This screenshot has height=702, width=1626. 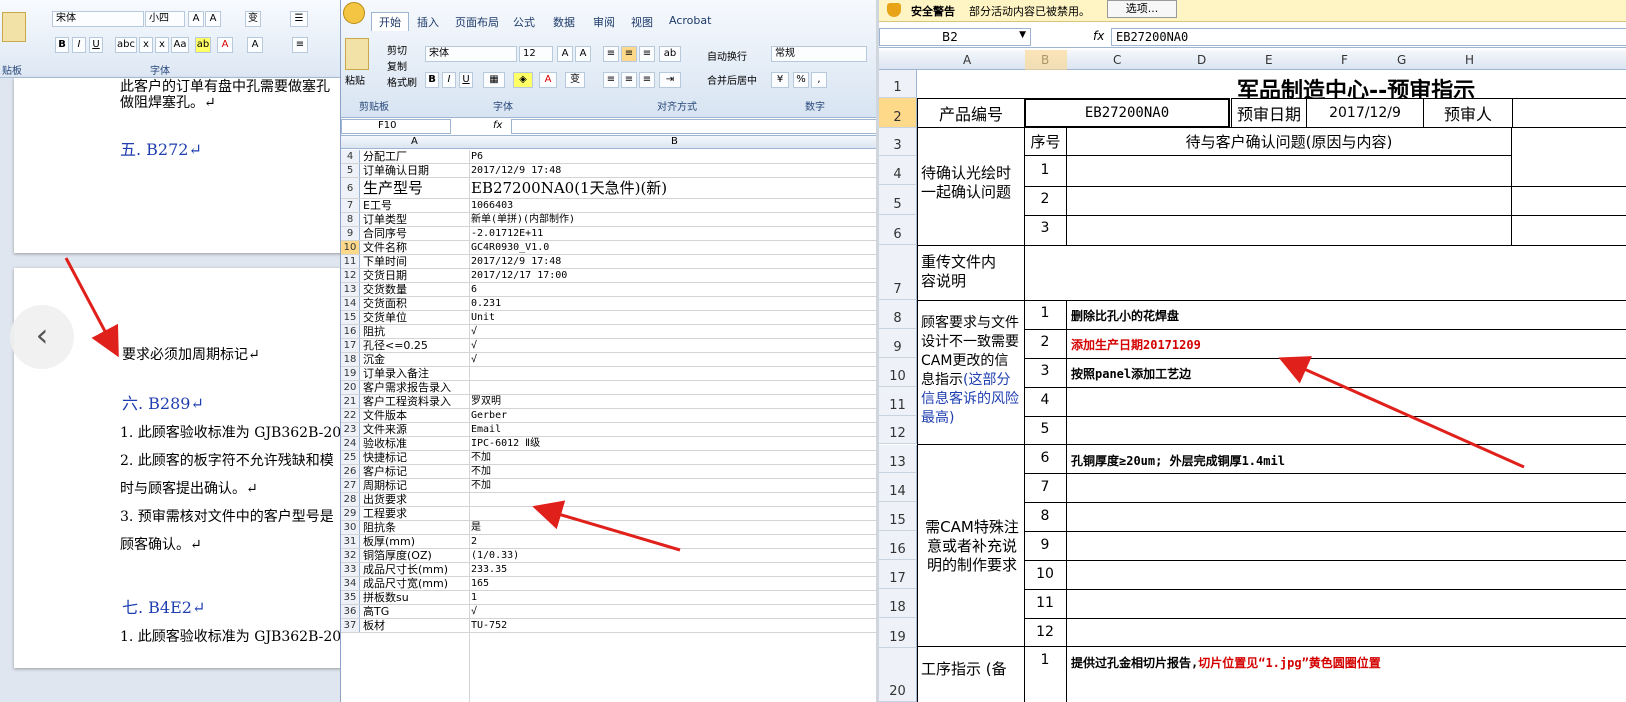 I want to click on arrow-word-note, so click(x=91, y=307).